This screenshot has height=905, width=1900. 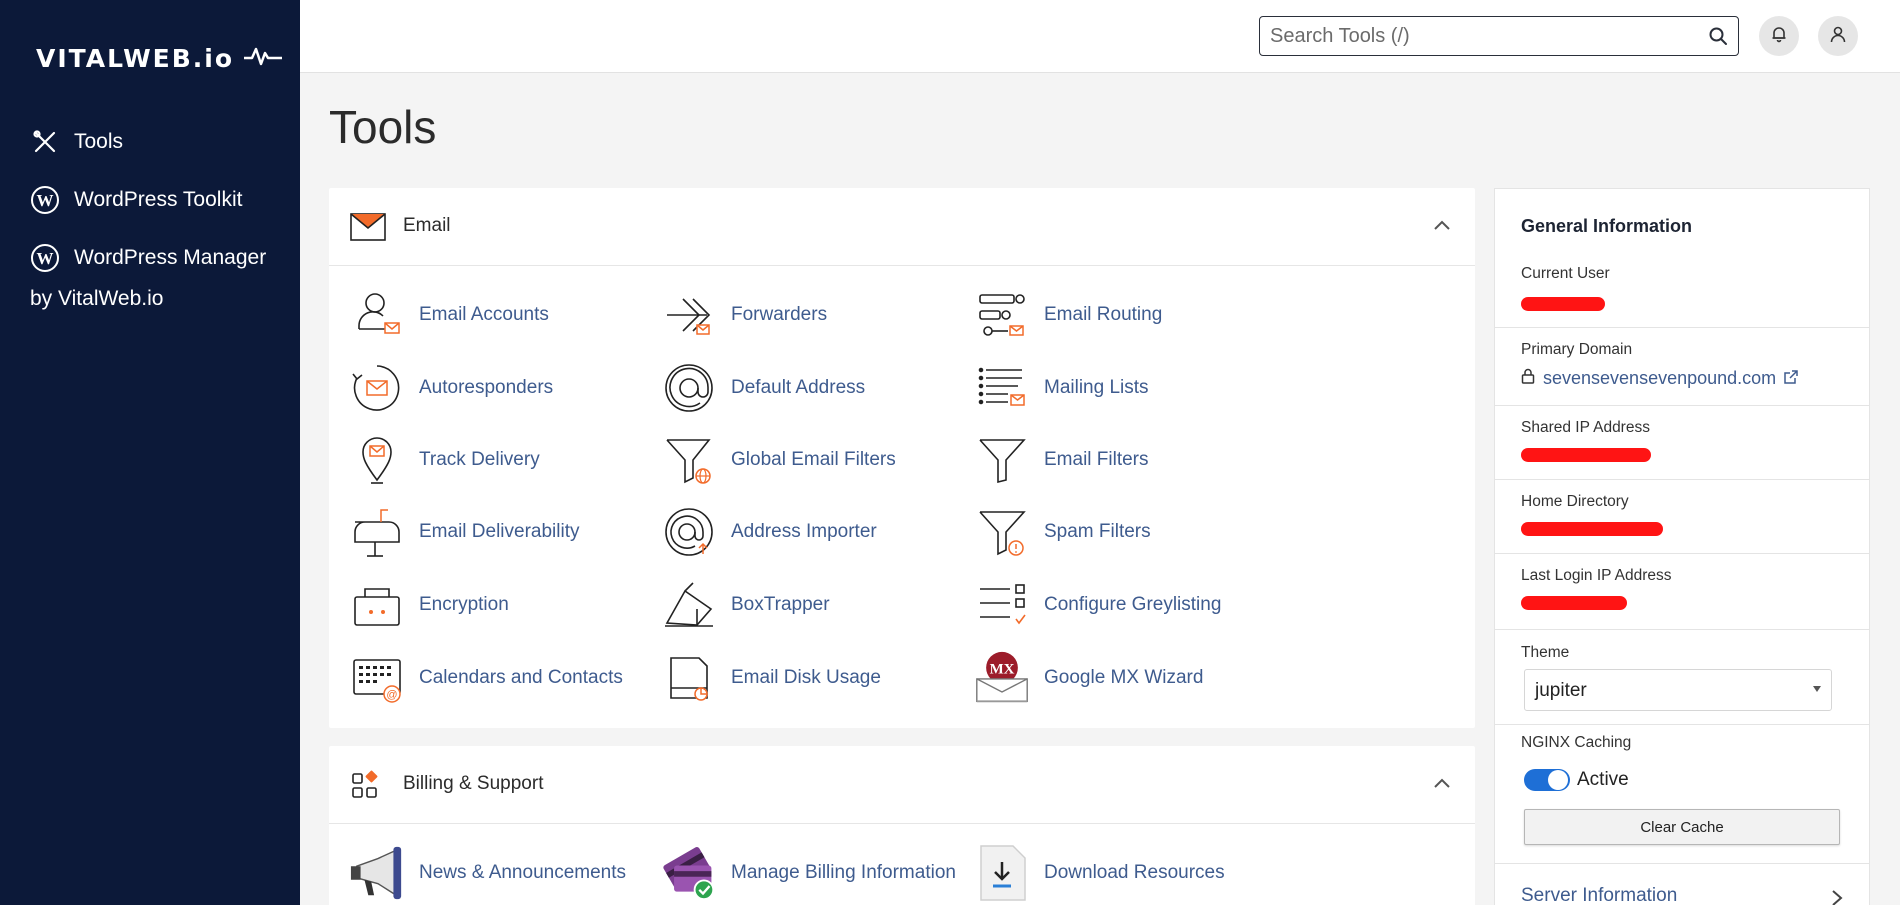 What do you see at coordinates (1002, 605) in the screenshot?
I see `greylisting-icon` at bounding box center [1002, 605].